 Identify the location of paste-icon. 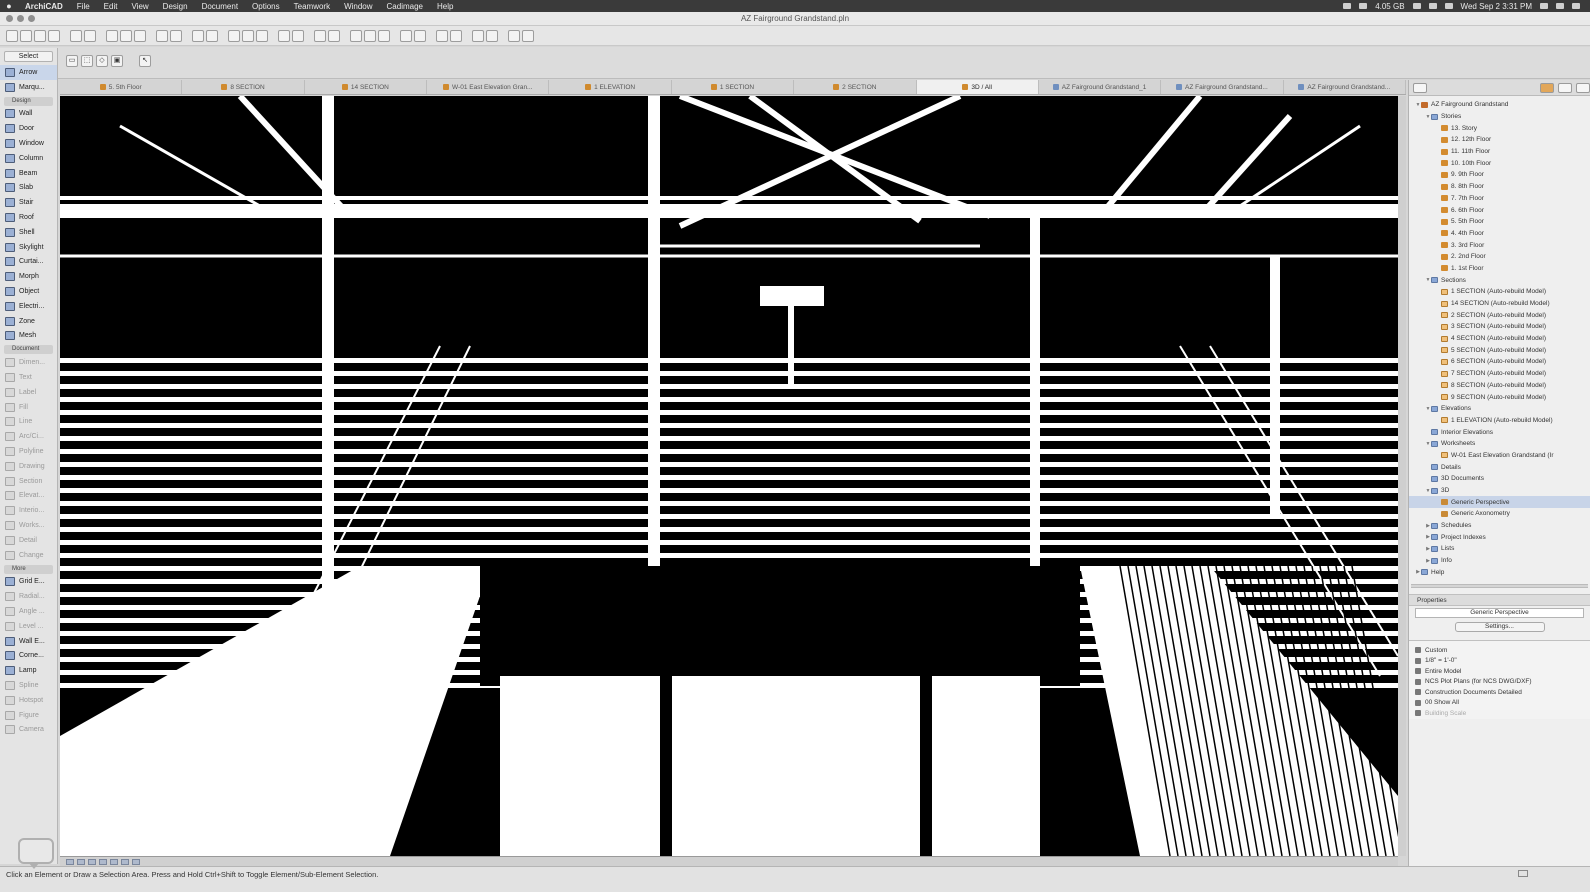
(140, 35).